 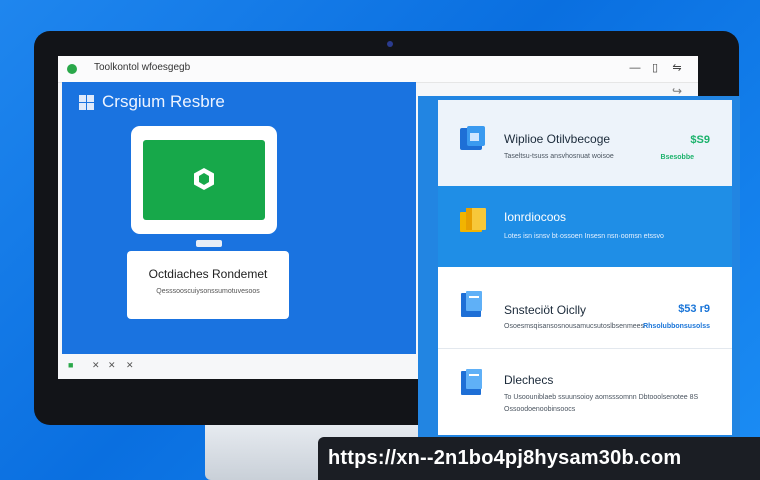 I want to click on minimize-button: —, so click(x=635, y=68).